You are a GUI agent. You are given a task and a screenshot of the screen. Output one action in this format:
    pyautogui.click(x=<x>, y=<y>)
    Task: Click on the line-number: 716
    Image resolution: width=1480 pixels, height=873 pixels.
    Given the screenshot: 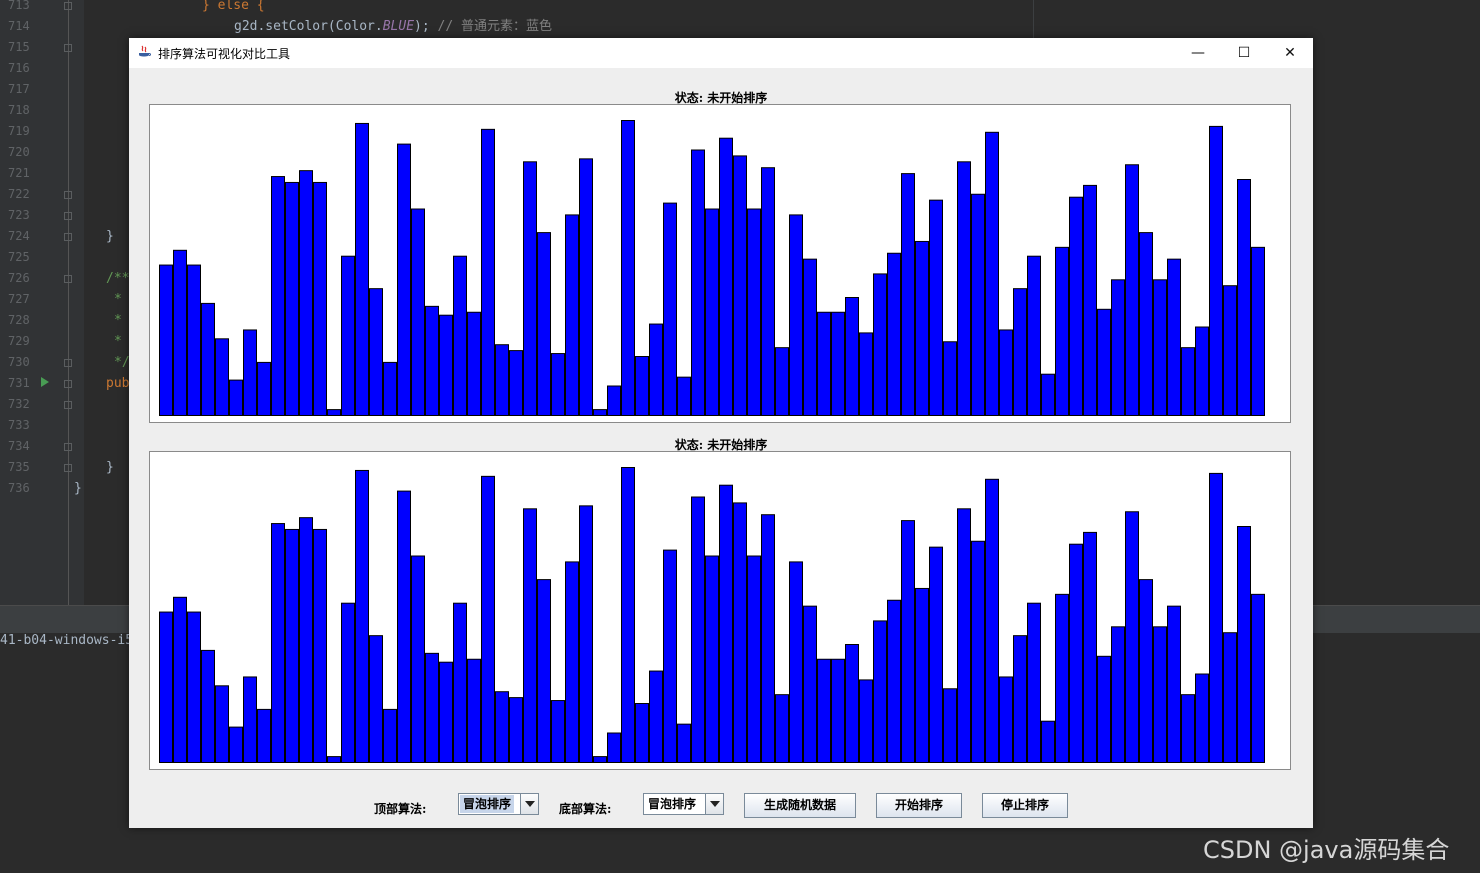 What is the action you would take?
    pyautogui.click(x=19, y=68)
    